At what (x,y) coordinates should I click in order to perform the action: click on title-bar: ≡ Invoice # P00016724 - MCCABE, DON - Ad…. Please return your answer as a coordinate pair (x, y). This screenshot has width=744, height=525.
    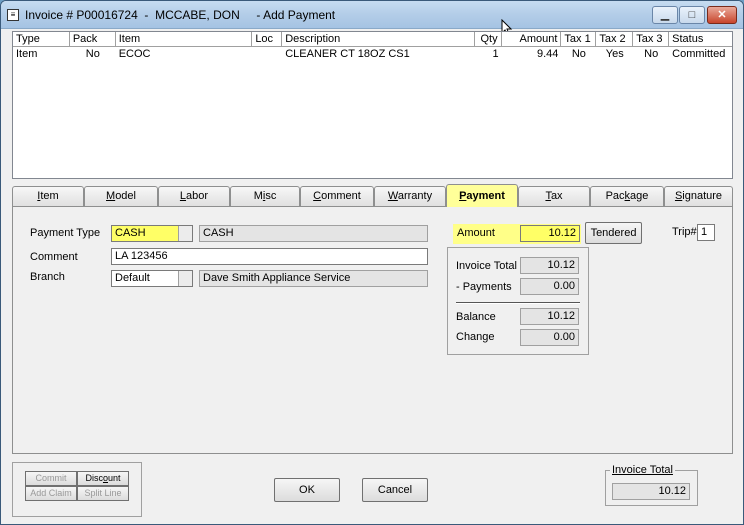
    Looking at the image, I should click on (372, 18).